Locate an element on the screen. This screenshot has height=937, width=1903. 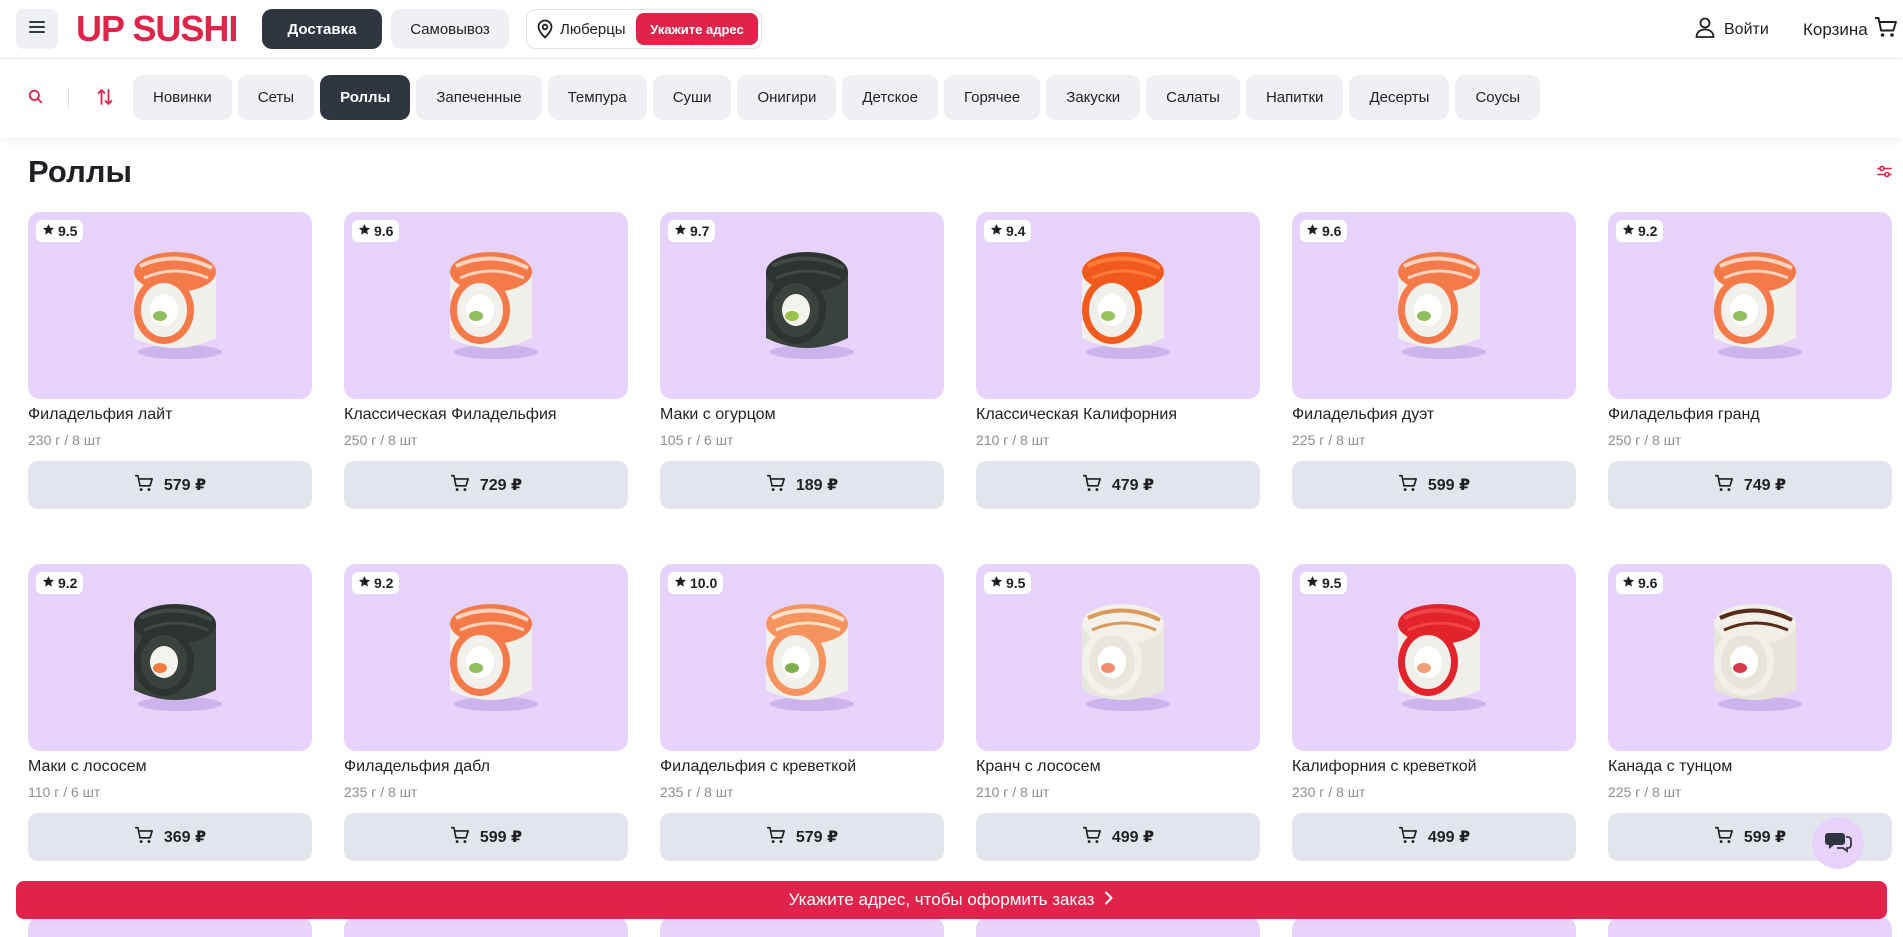
product-image: 9.7 is located at coordinates (802, 305).